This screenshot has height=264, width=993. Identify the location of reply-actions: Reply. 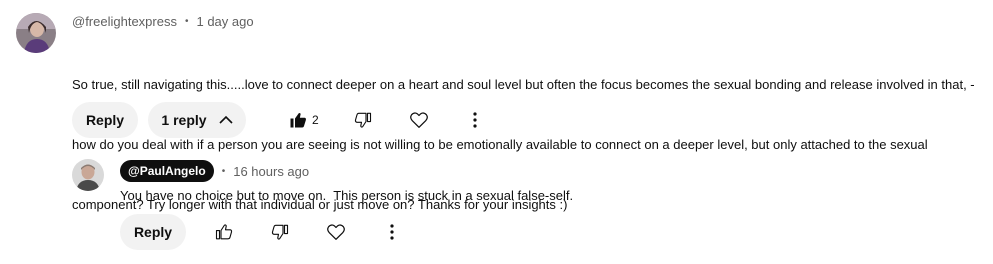
(265, 232).